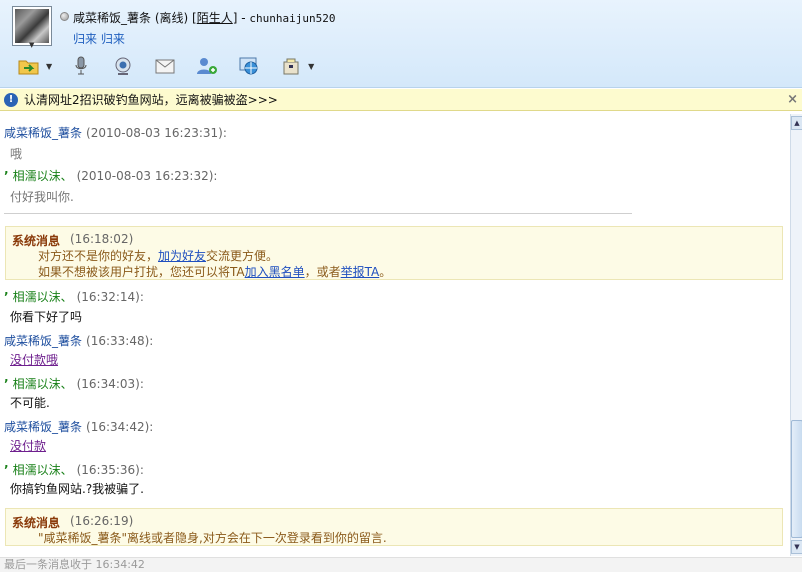  What do you see at coordinates (110, 470) in the screenshot?
I see `message-time: (16:35:36):` at bounding box center [110, 470].